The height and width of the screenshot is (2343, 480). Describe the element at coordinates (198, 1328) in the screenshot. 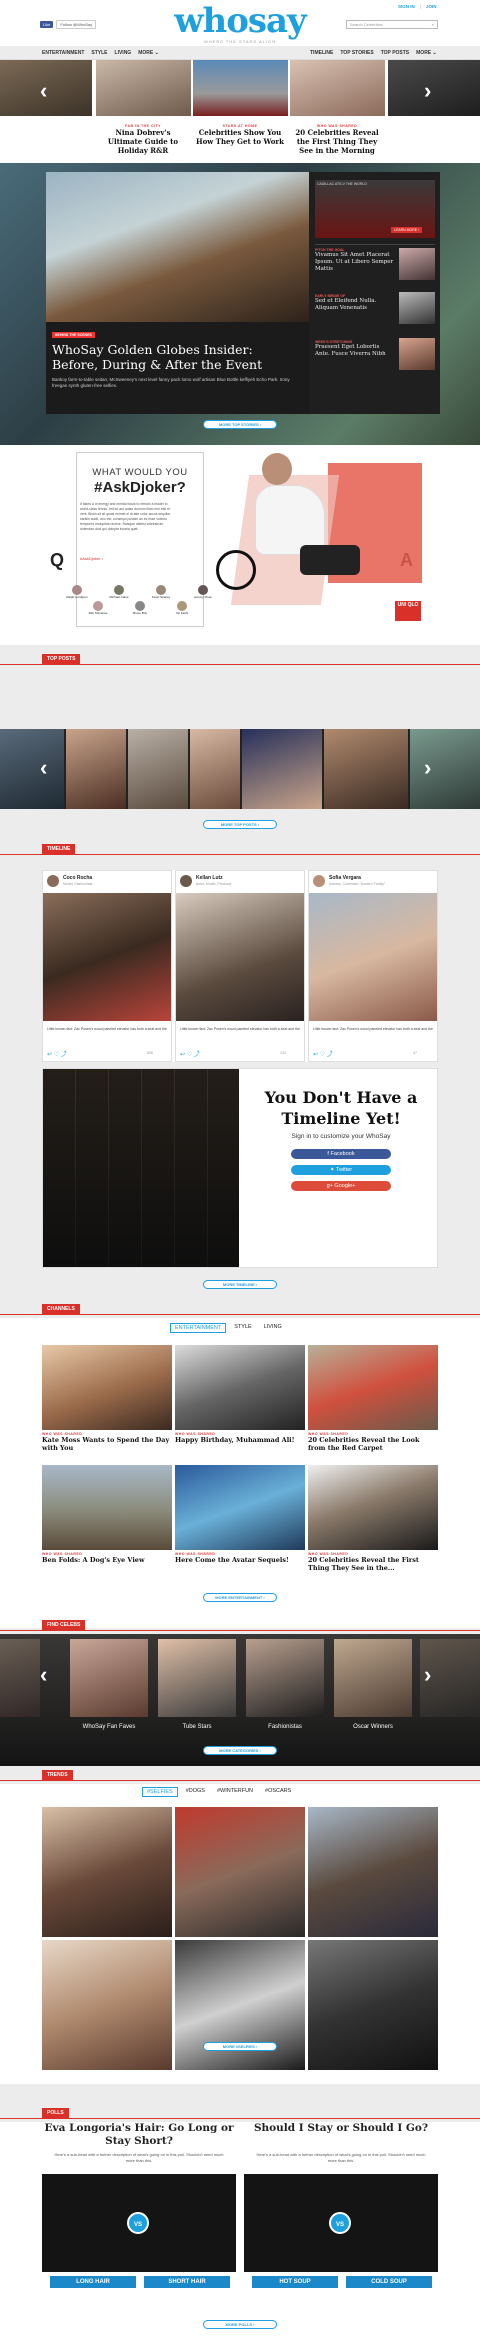

I see `tab-entertainment: ENTERTAINMENT` at that location.